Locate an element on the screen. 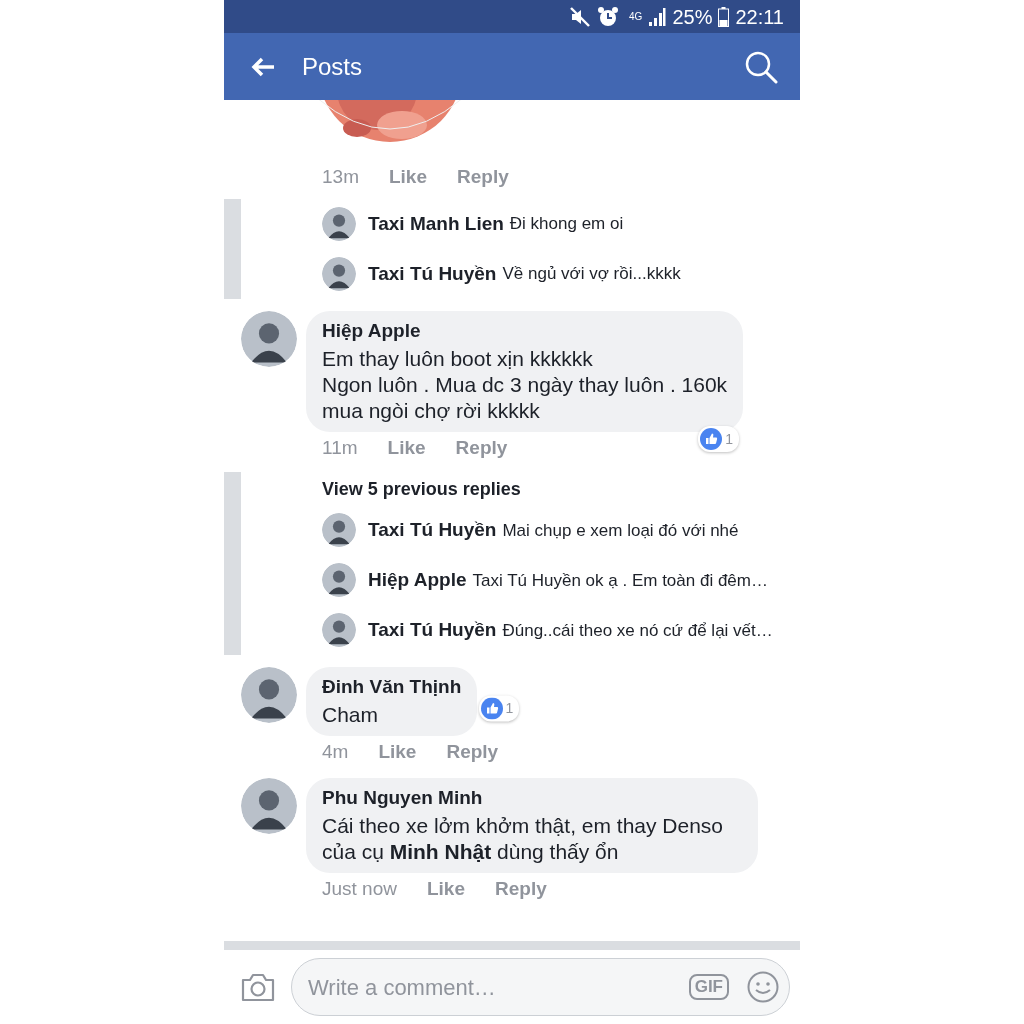 The height and width of the screenshot is (1024, 1024). smiley-icon is located at coordinates (763, 987).